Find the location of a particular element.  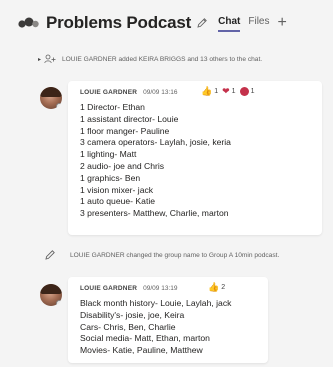

angry-icon is located at coordinates (244, 91).